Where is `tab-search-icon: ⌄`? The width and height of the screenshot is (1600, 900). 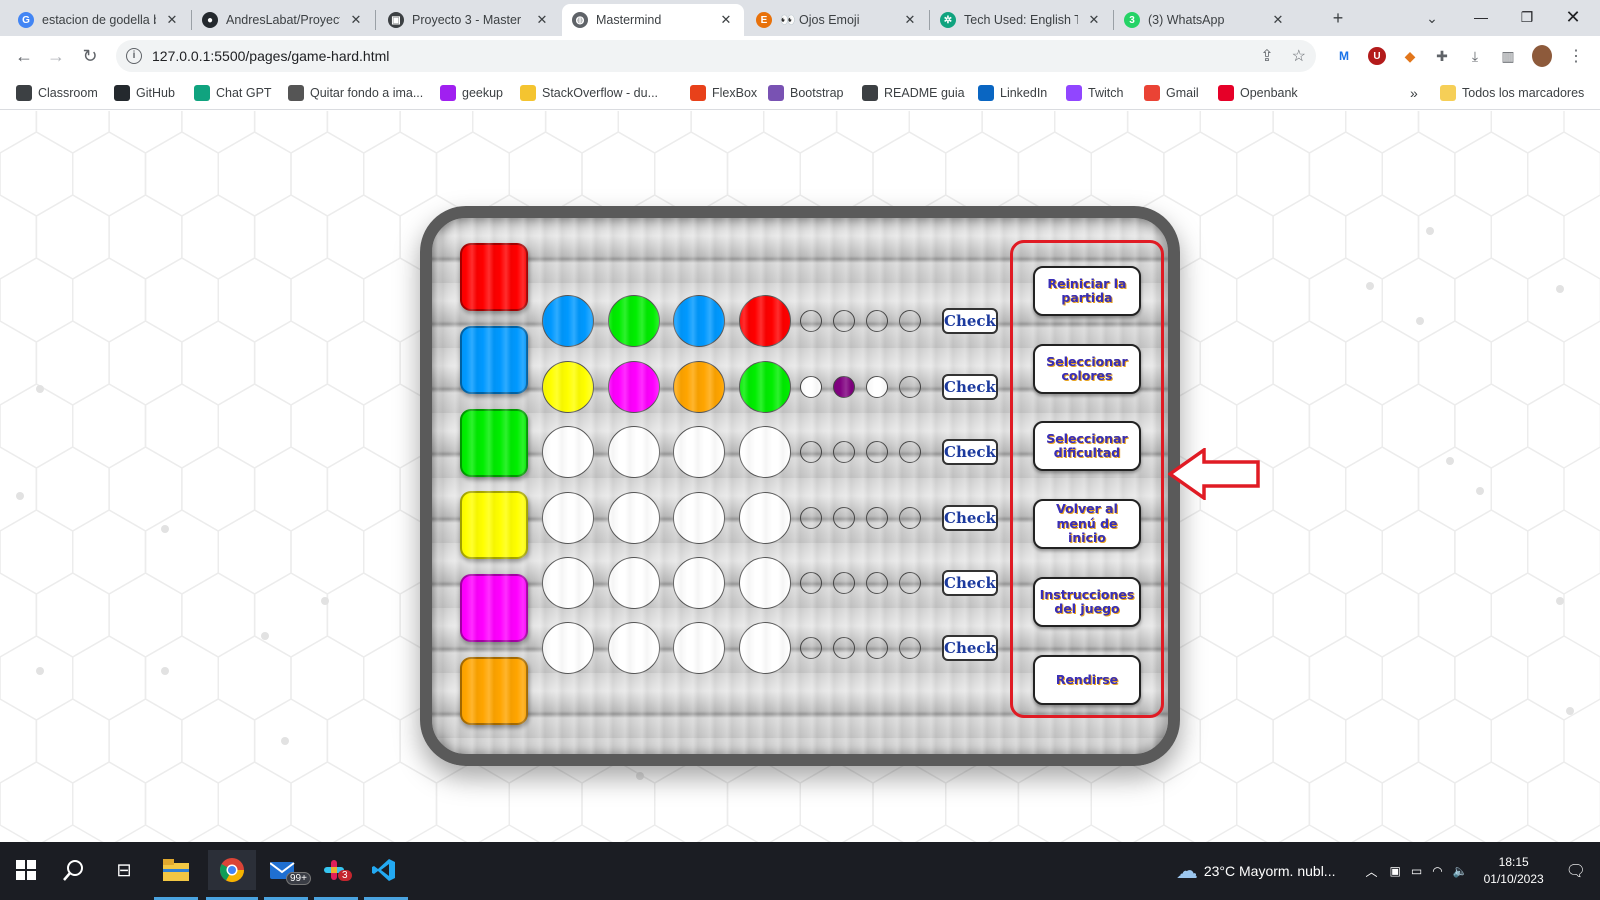 tab-search-icon: ⌄ is located at coordinates (1432, 18).